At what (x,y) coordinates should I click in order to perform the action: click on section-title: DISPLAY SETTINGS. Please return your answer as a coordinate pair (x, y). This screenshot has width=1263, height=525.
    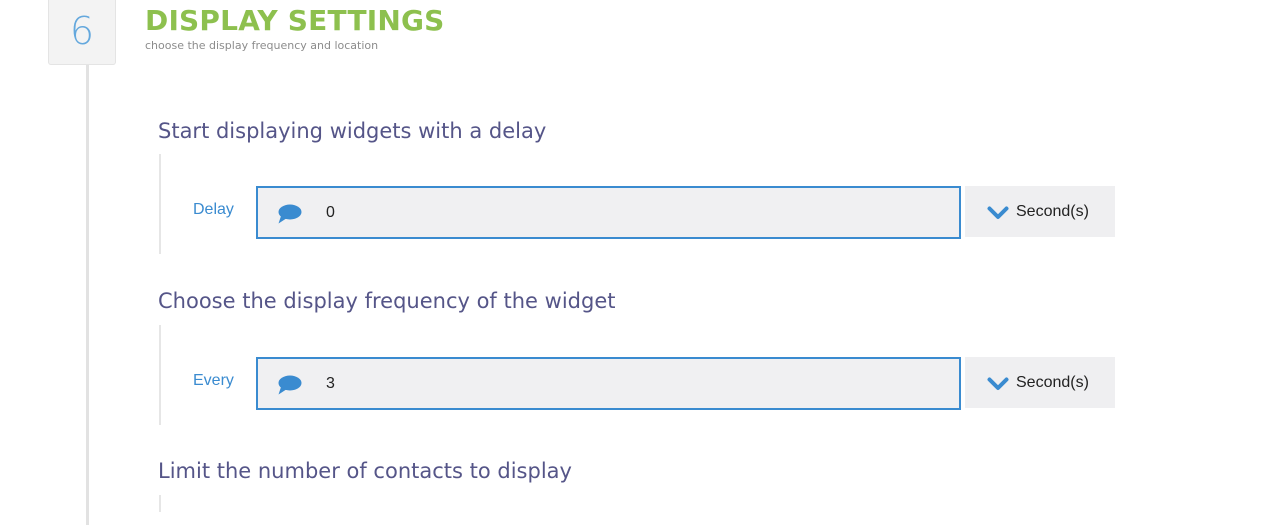
    Looking at the image, I should click on (295, 20).